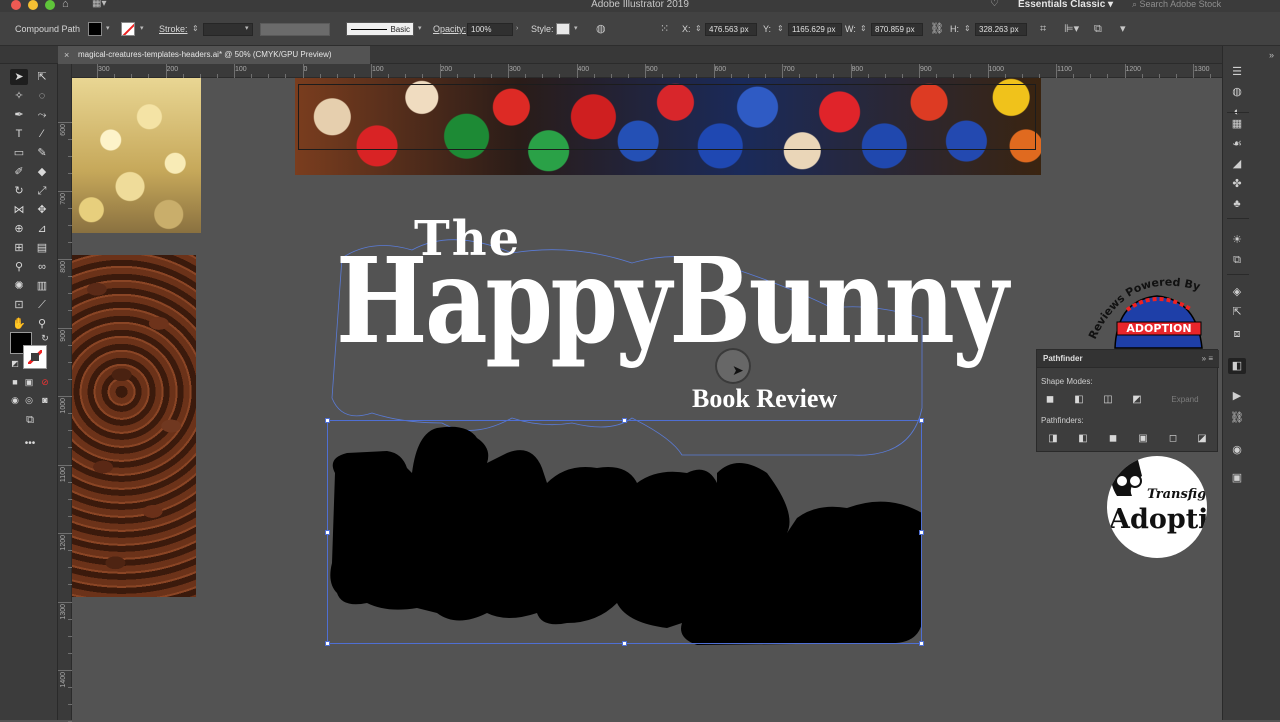  What do you see at coordinates (1173, 439) in the screenshot?
I see `outline-icon: ◻` at bounding box center [1173, 439].